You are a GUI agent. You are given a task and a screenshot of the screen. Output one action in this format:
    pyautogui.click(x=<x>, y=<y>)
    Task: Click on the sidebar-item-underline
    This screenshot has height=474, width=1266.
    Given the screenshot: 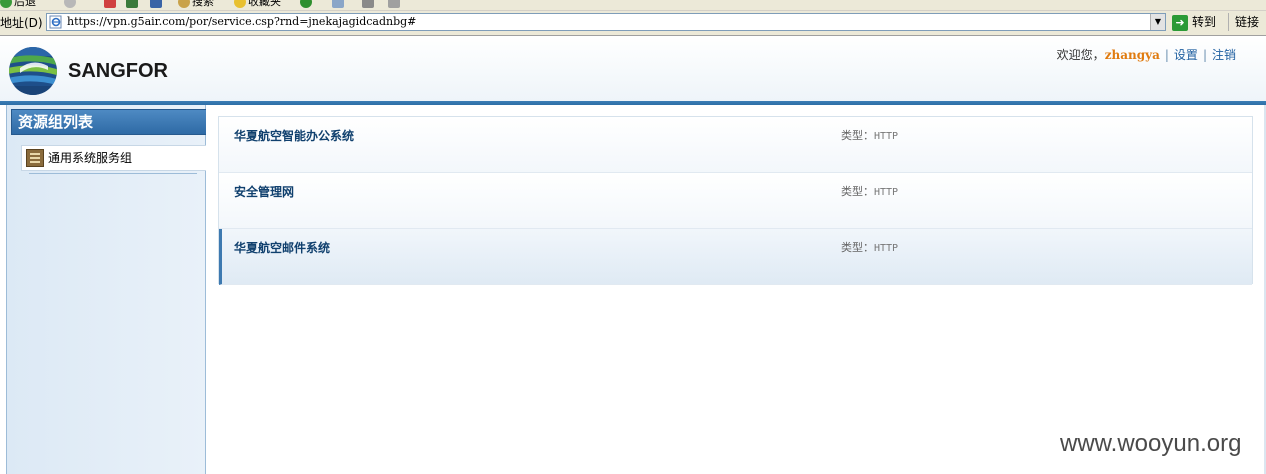 What is the action you would take?
    pyautogui.click(x=113, y=173)
    